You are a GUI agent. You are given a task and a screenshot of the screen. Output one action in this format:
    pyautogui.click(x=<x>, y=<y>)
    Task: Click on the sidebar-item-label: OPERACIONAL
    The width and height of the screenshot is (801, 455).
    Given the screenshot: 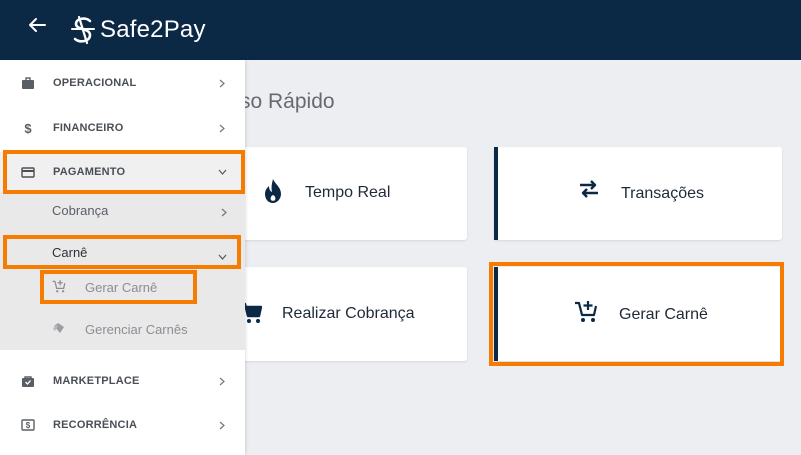 What is the action you would take?
    pyautogui.click(x=95, y=83)
    